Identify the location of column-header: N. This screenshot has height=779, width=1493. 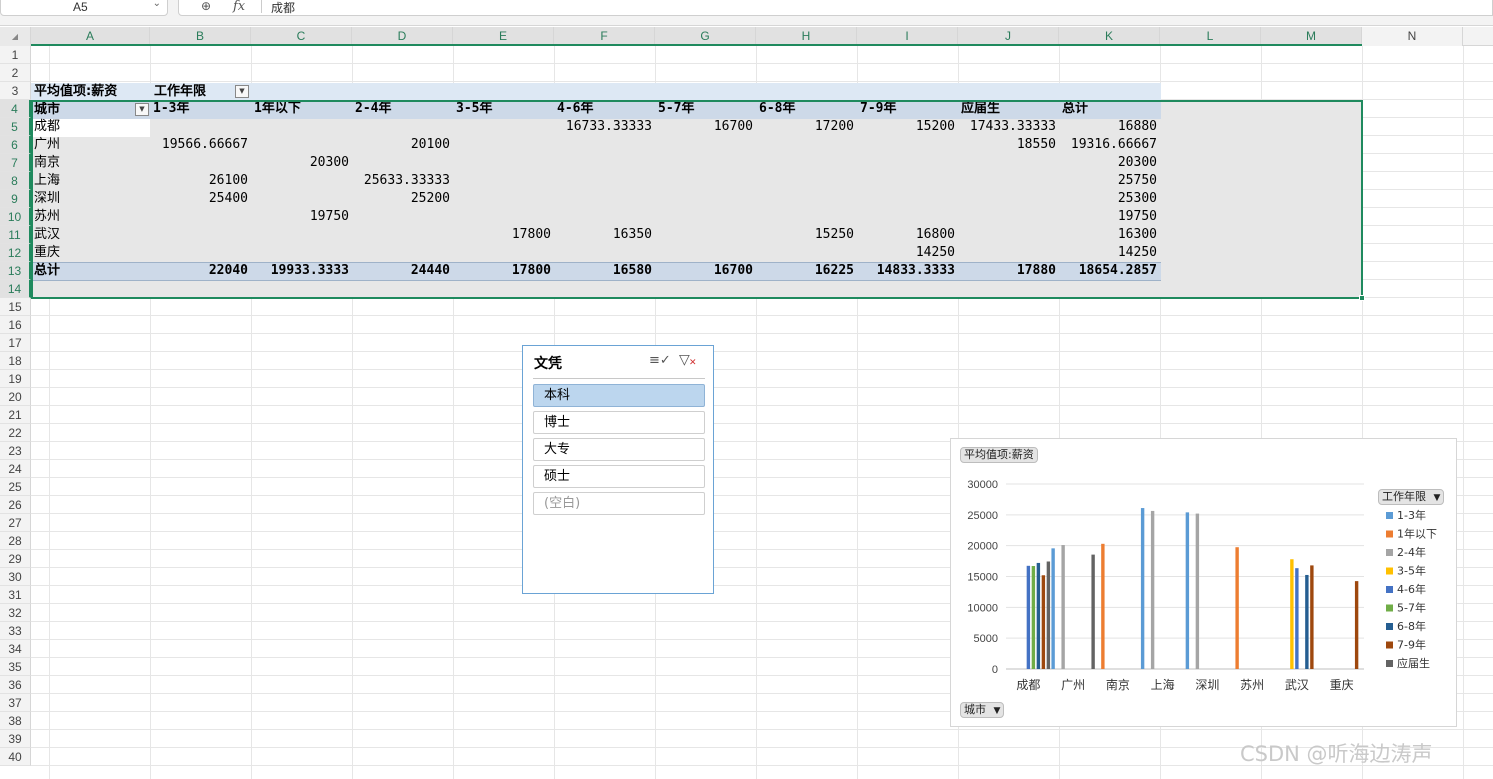
(1412, 36).